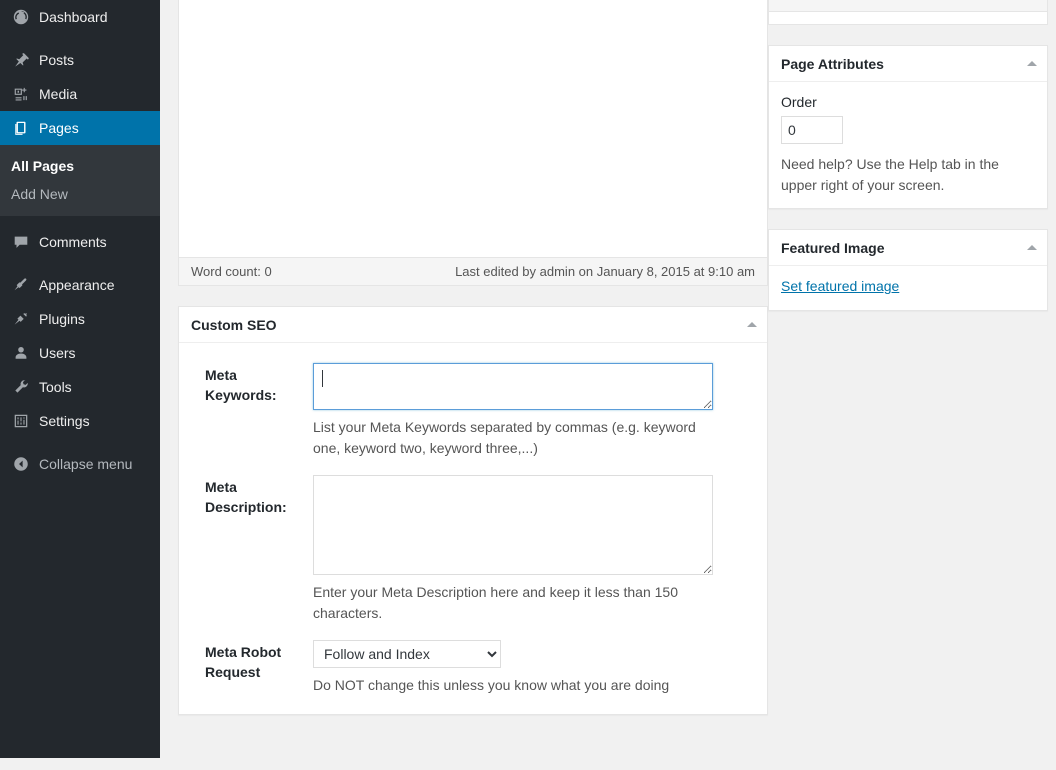 The height and width of the screenshot is (770, 1056). What do you see at coordinates (84, 128) in the screenshot?
I see `sidebar-item-pages: Pages` at bounding box center [84, 128].